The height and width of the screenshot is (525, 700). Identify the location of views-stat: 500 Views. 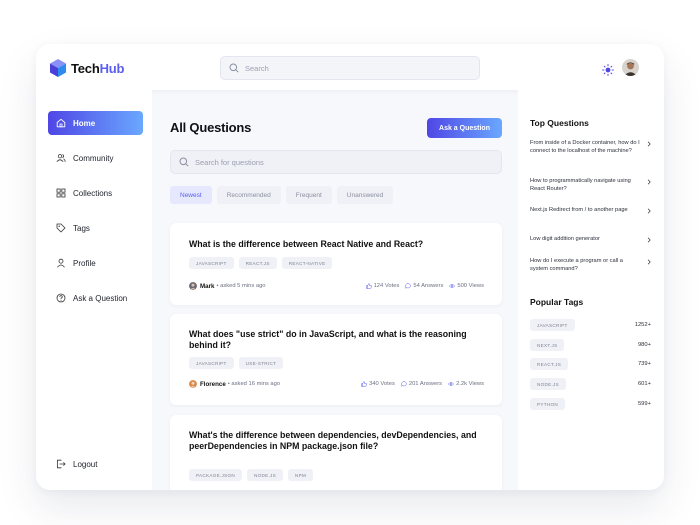
(466, 286).